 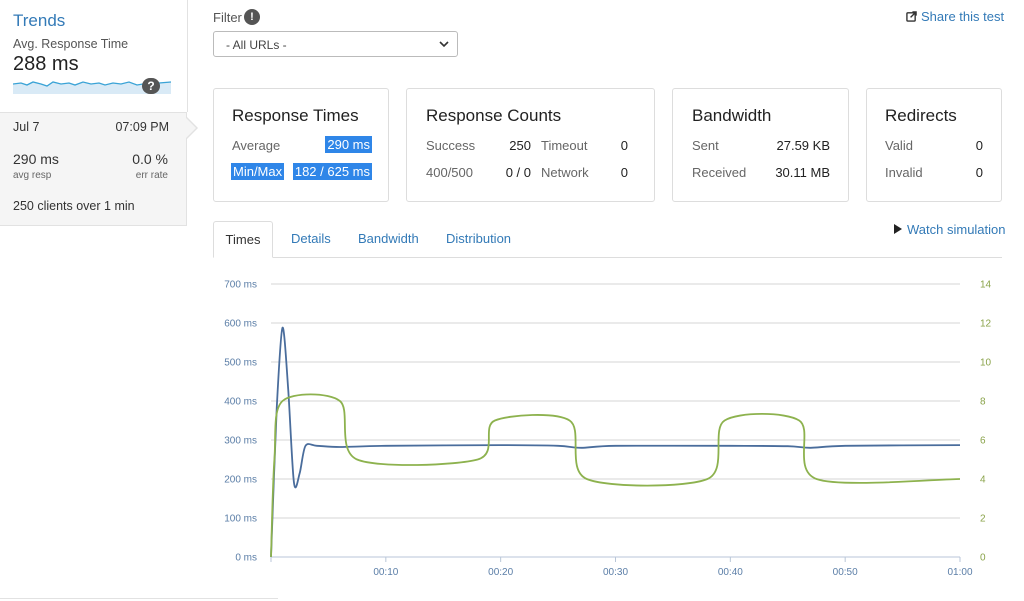 I want to click on y-right-tick-label: 0, so click(x=983, y=558).